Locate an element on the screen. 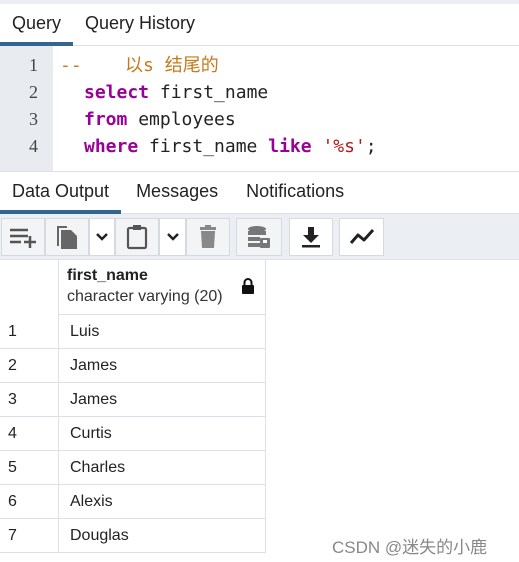 The width and height of the screenshot is (519, 562). sql-keyword: select is located at coordinates (117, 92).